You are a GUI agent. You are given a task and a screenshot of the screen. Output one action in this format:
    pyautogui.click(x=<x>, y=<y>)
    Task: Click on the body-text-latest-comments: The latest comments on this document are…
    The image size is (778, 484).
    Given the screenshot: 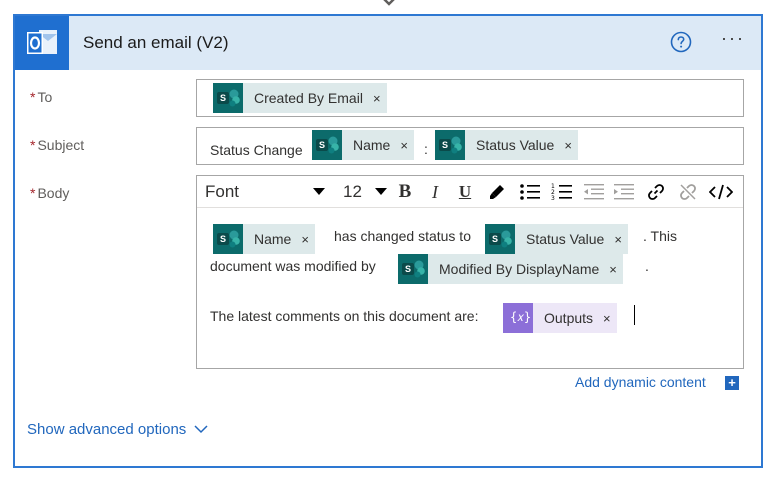 What is the action you would take?
    pyautogui.click(x=344, y=316)
    